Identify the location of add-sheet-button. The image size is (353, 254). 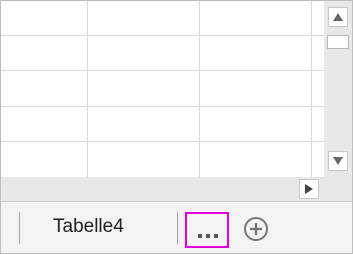
(256, 229).